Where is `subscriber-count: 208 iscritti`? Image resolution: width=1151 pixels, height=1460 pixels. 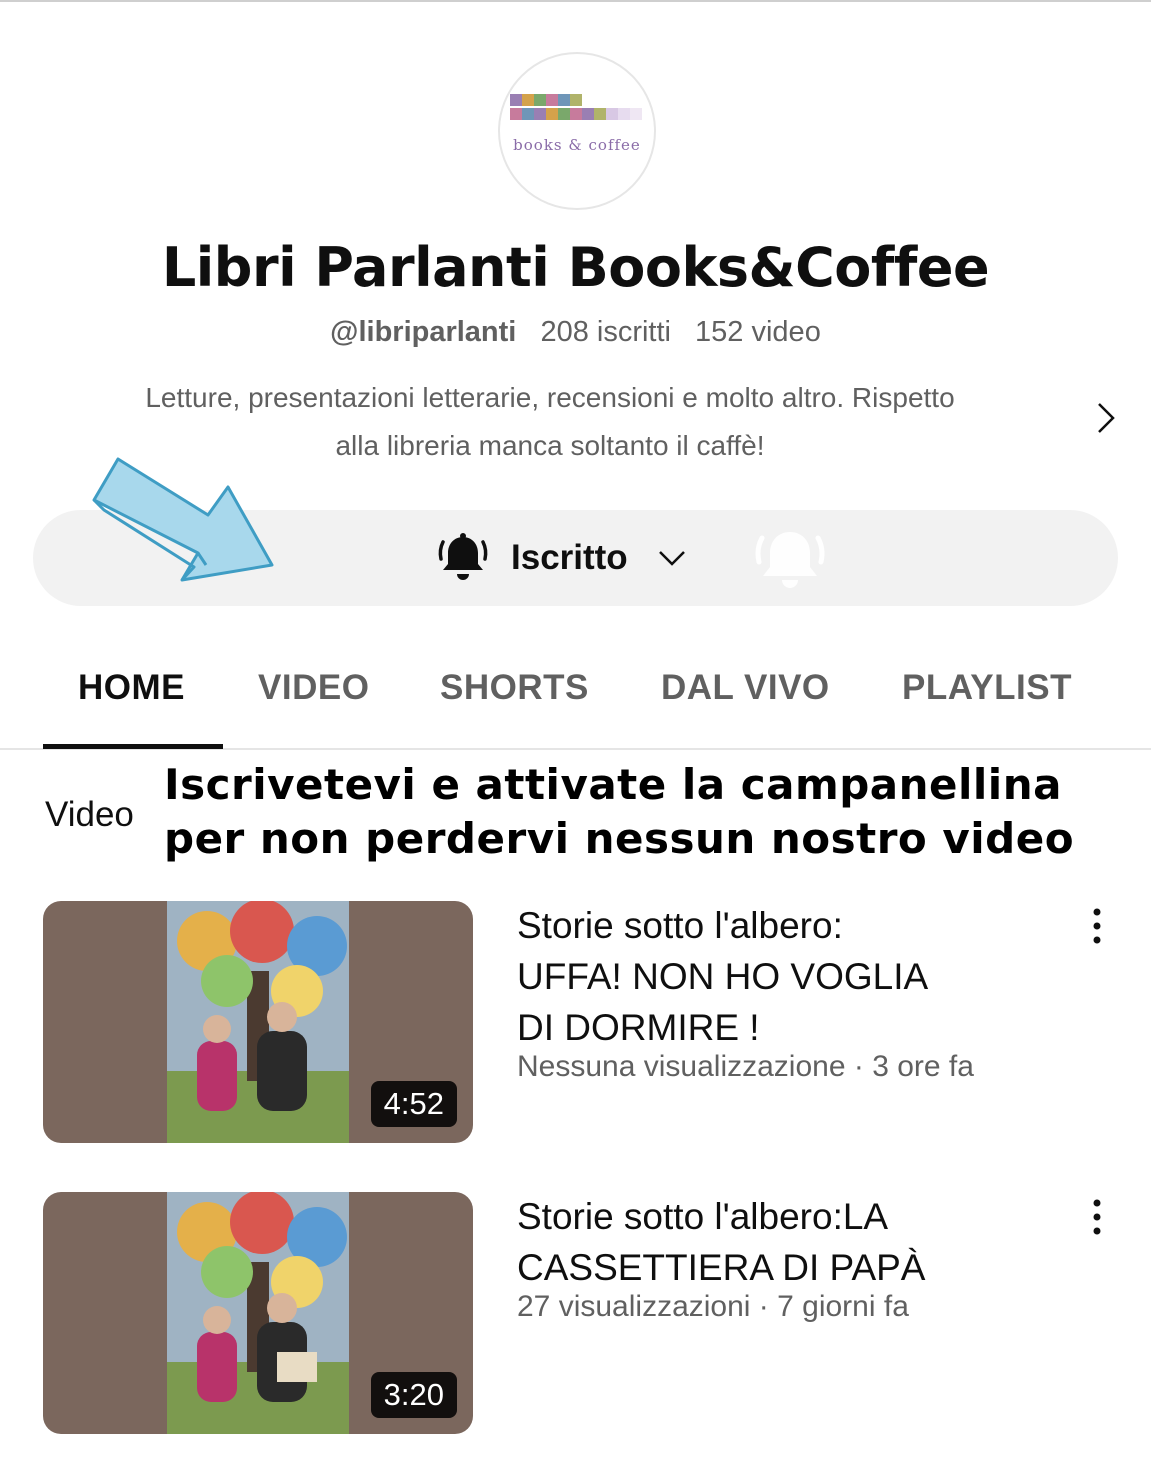 subscriber-count: 208 iscritti is located at coordinates (605, 332).